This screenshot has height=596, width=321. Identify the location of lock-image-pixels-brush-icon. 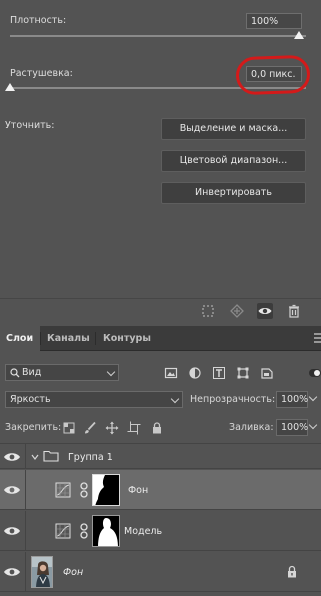
(90, 428).